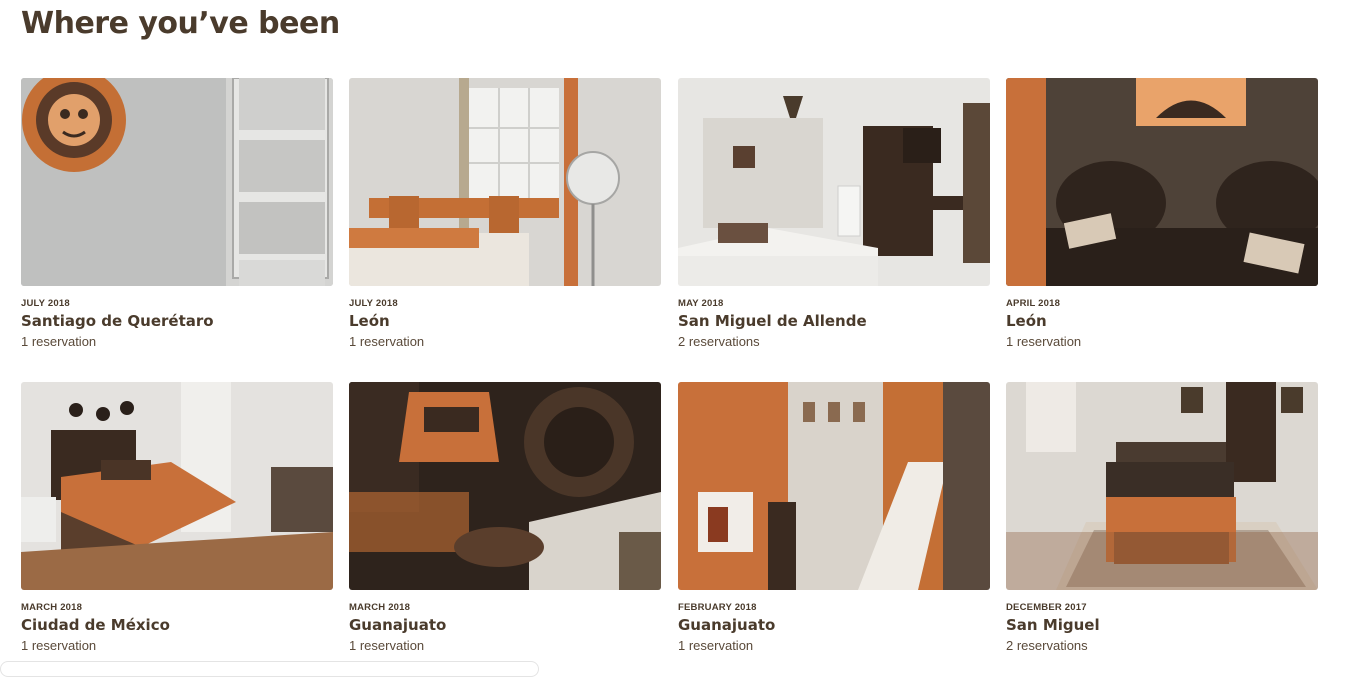 The height and width of the screenshot is (677, 1365). I want to click on trip-card: DECEMBER 2017 San Miguel 2 reservations, so click(1162, 517).